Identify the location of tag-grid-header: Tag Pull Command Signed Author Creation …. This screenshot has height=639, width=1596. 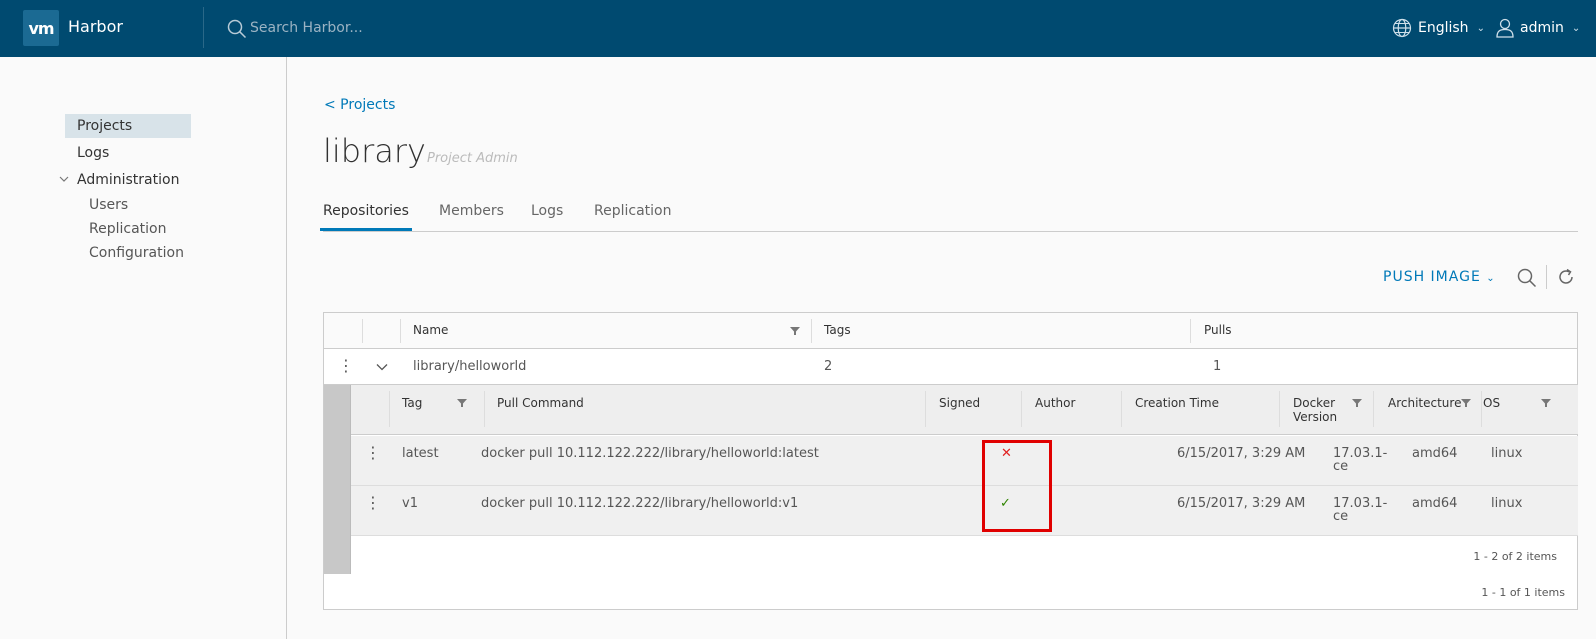
(964, 410).